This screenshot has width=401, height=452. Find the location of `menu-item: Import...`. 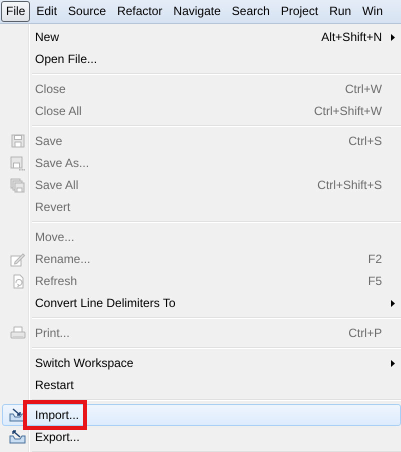

menu-item: Import... is located at coordinates (201, 415).